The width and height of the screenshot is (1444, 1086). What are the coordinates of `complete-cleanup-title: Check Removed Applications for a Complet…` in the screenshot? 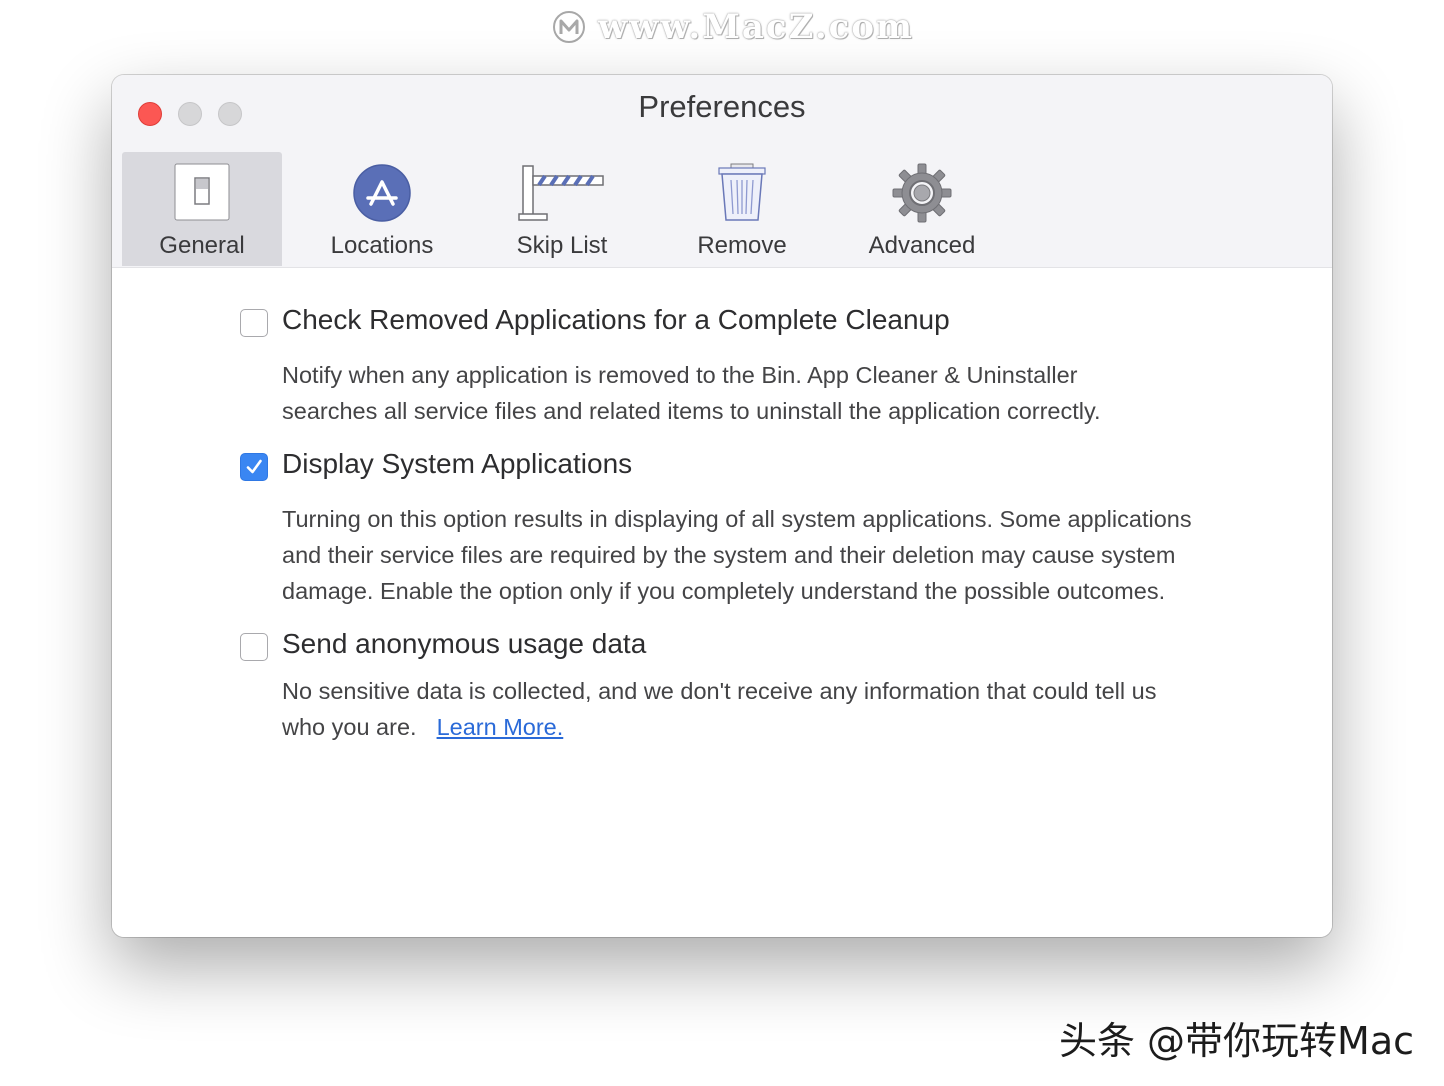 It's located at (616, 320).